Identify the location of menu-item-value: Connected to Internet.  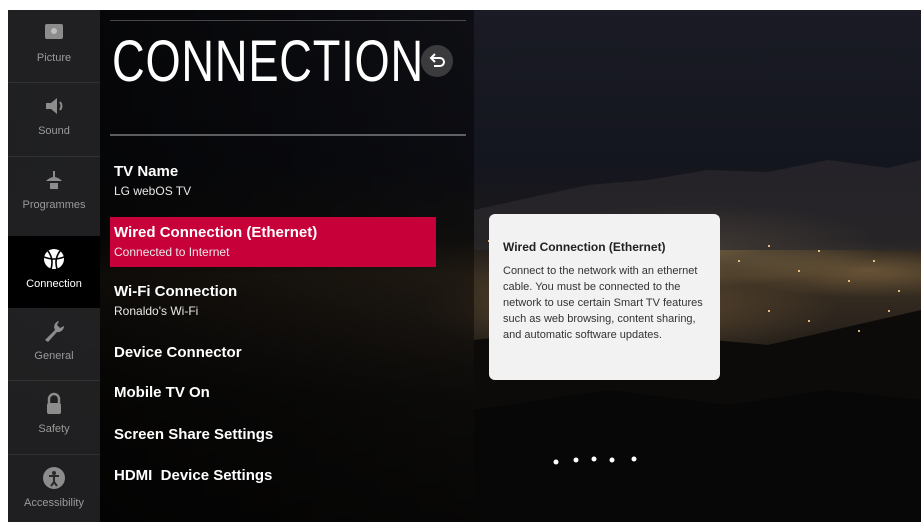
(172, 252).